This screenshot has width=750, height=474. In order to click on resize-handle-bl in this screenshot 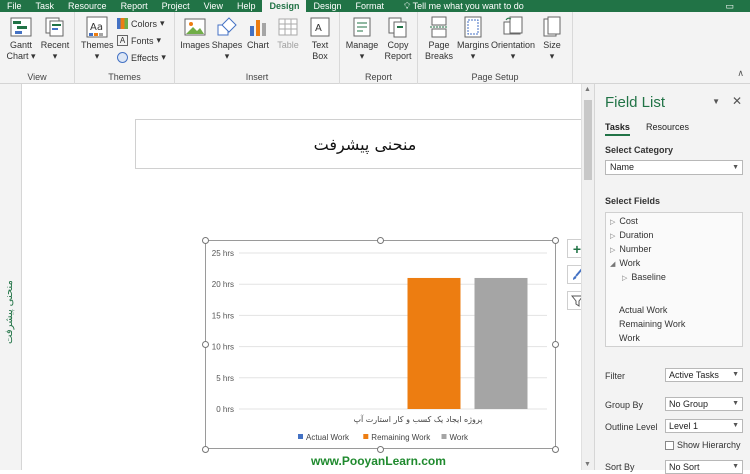, I will do `click(205, 449)`.